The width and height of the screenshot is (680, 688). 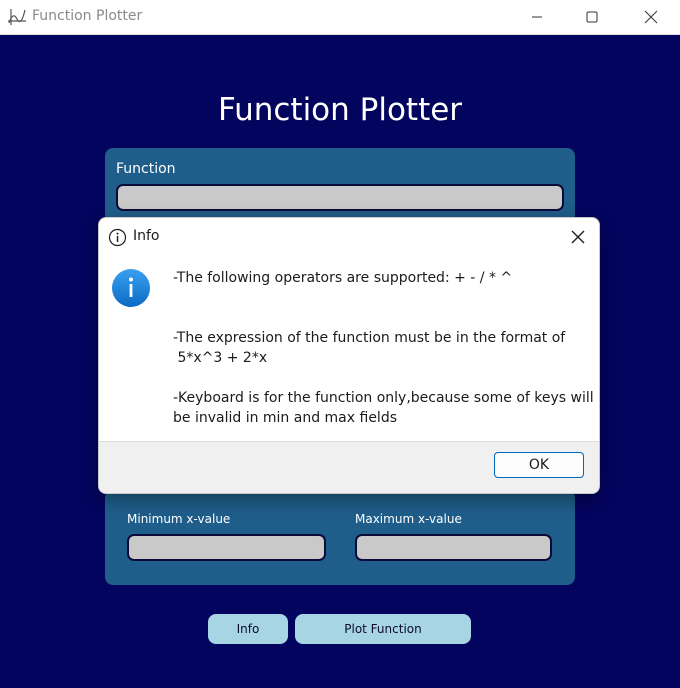 I want to click on function-panel: Function, so click(x=340, y=185).